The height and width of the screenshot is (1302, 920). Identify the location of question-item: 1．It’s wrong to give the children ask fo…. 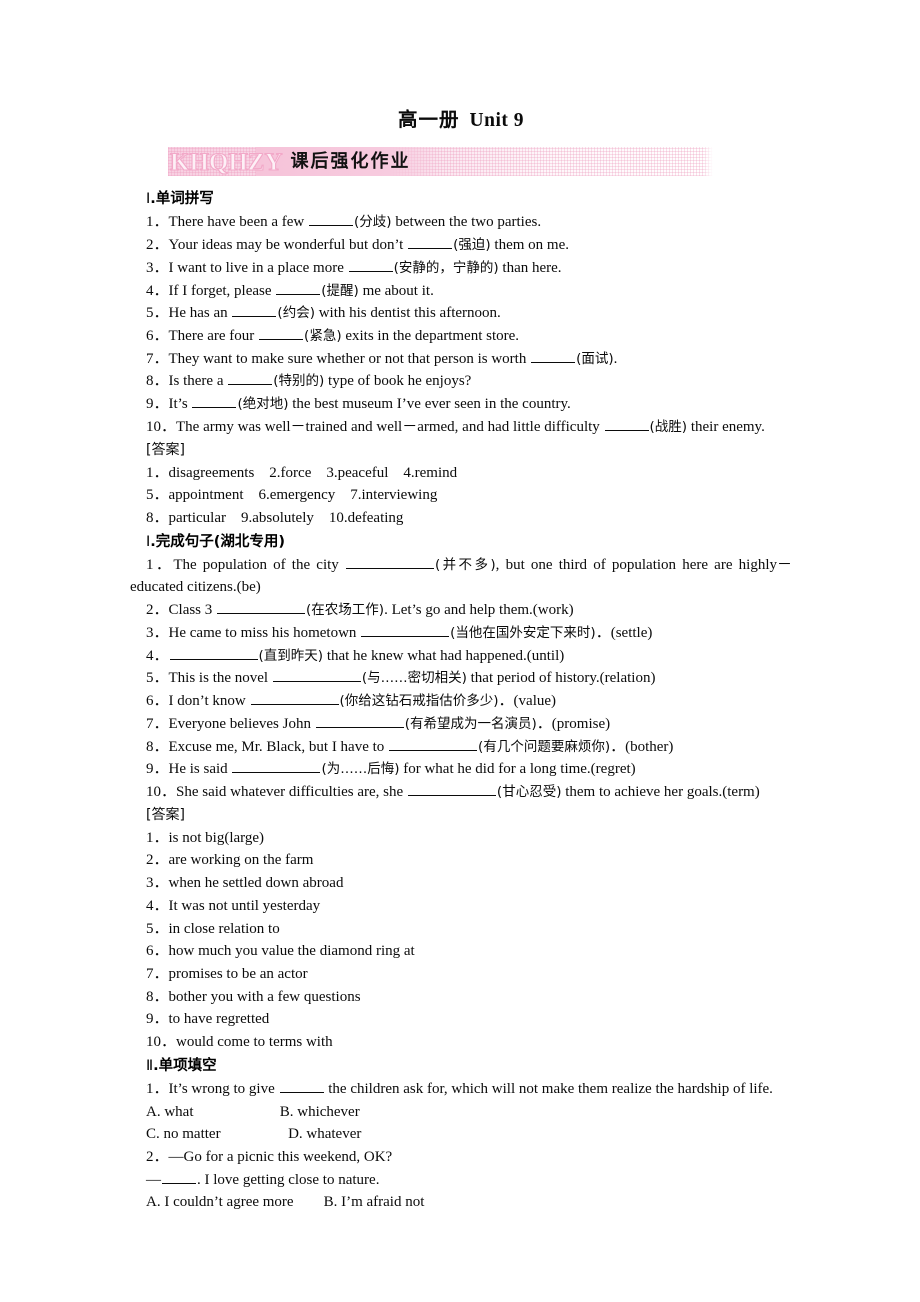
(461, 1089).